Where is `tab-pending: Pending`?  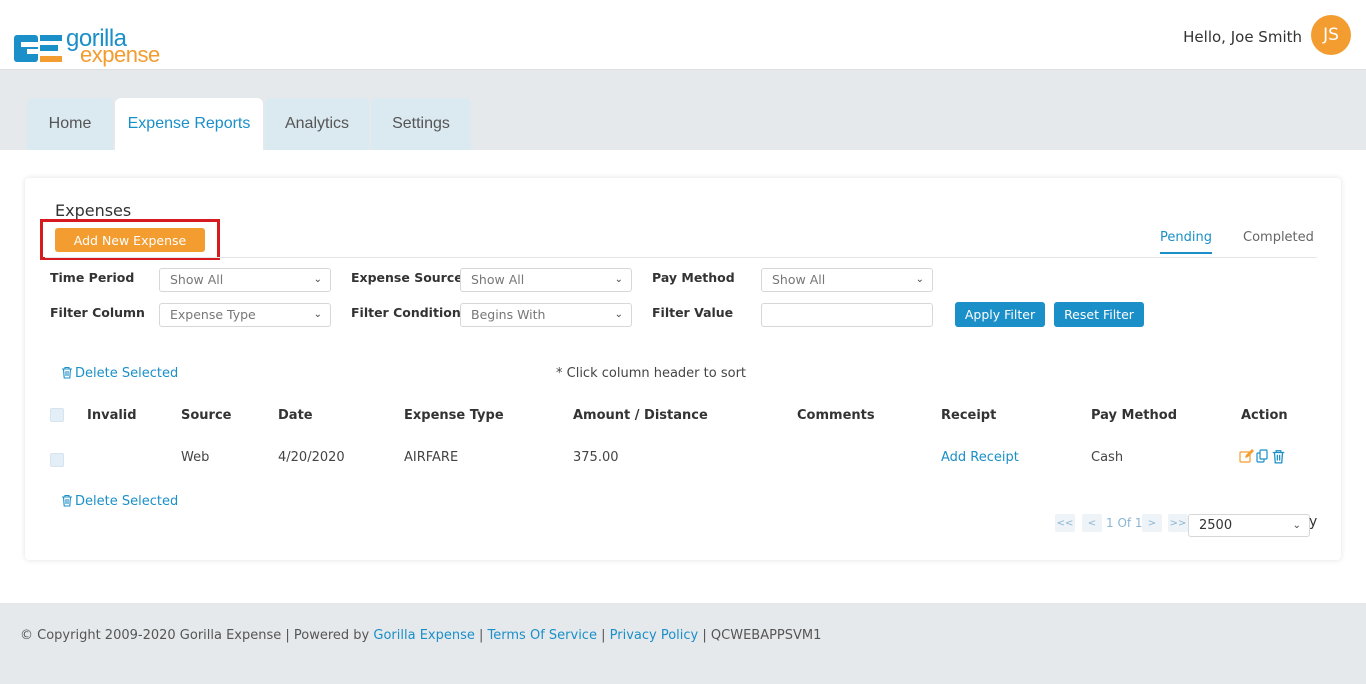
tab-pending: Pending is located at coordinates (1186, 242).